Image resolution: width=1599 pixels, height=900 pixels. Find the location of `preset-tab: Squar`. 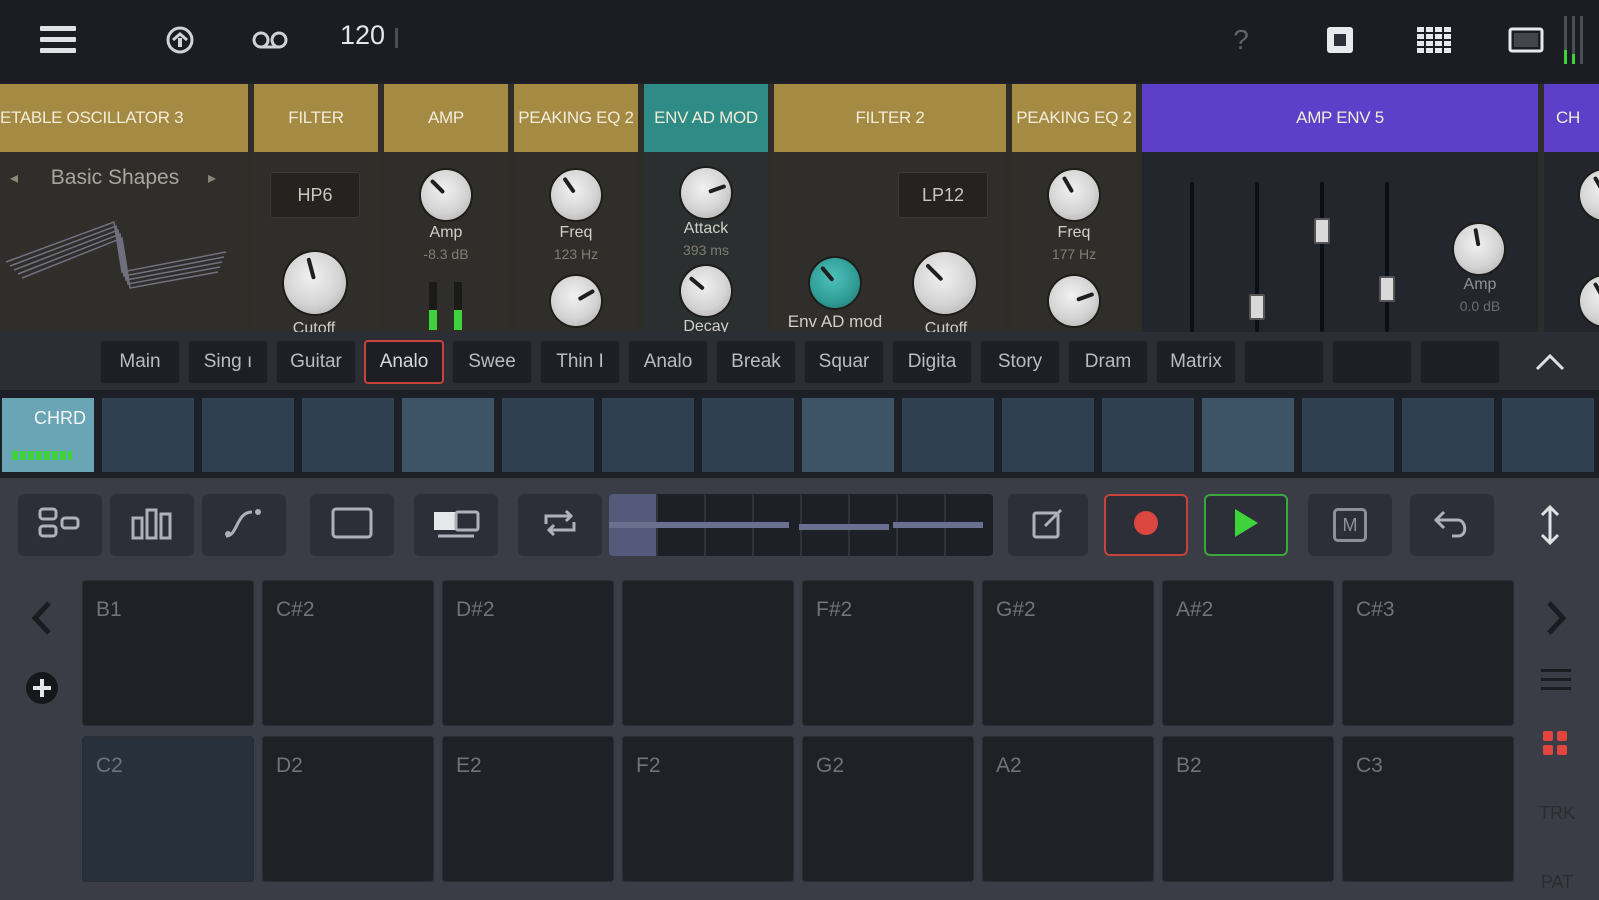

preset-tab: Squar is located at coordinates (844, 362).